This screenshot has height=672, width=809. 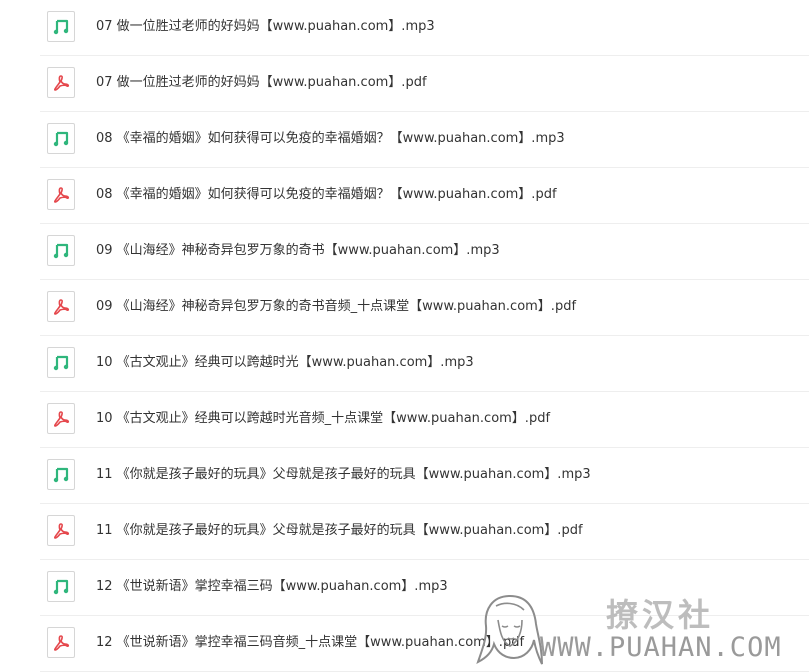 I want to click on file-name: 07 做一位胜过老师的好妈妈【www.puahan.com】.pdf, so click(x=261, y=82).